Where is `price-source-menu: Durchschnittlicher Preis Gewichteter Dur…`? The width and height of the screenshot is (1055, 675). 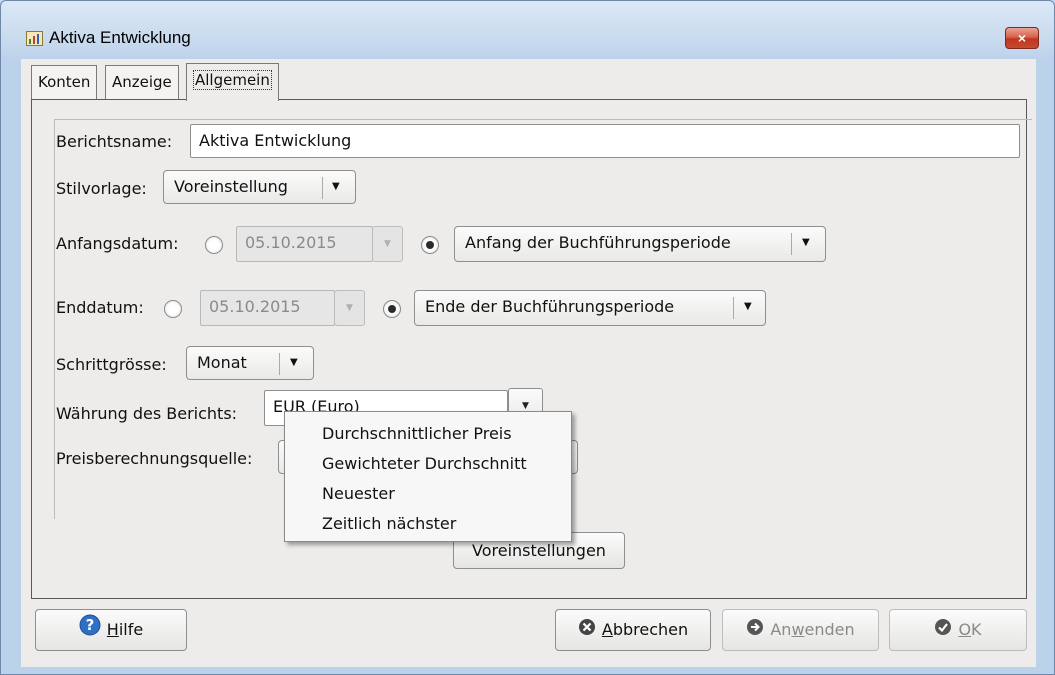 price-source-menu: Durchschnittlicher Preis Gewichteter Dur… is located at coordinates (428, 476).